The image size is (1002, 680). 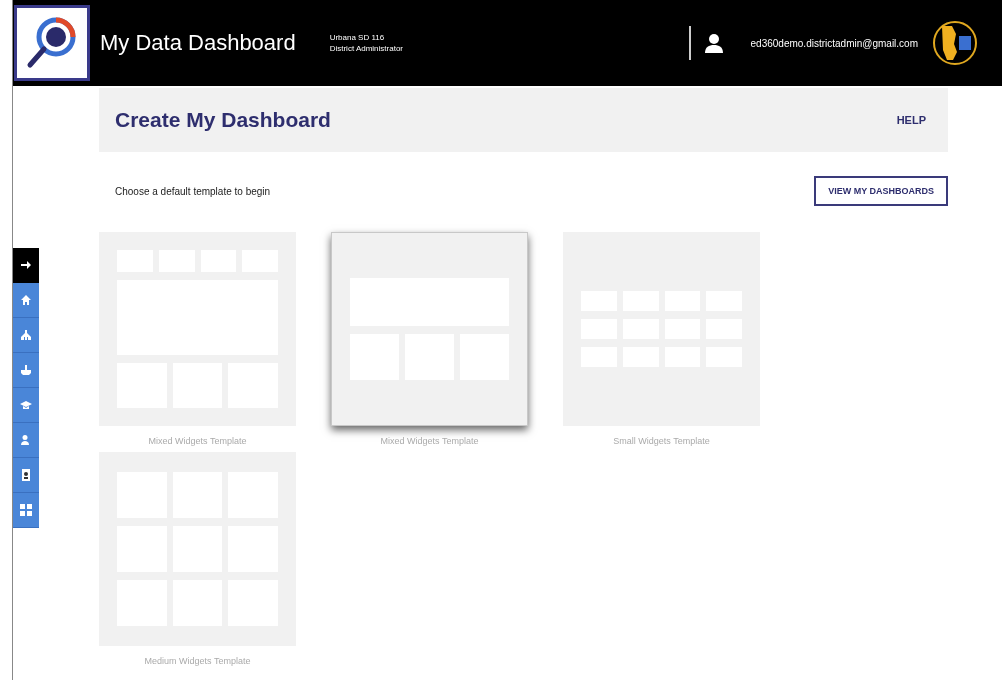 I want to click on graduation-cap-icon, so click(x=26, y=405).